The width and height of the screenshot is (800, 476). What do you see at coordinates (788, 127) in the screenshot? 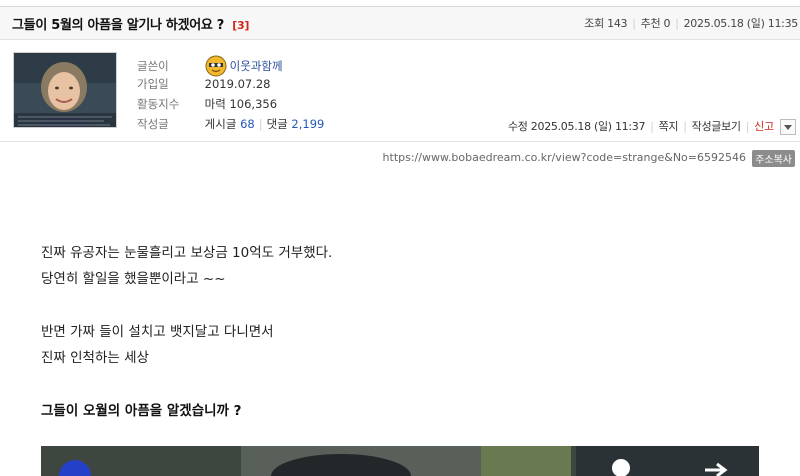
I see `more-dropdown-button` at bounding box center [788, 127].